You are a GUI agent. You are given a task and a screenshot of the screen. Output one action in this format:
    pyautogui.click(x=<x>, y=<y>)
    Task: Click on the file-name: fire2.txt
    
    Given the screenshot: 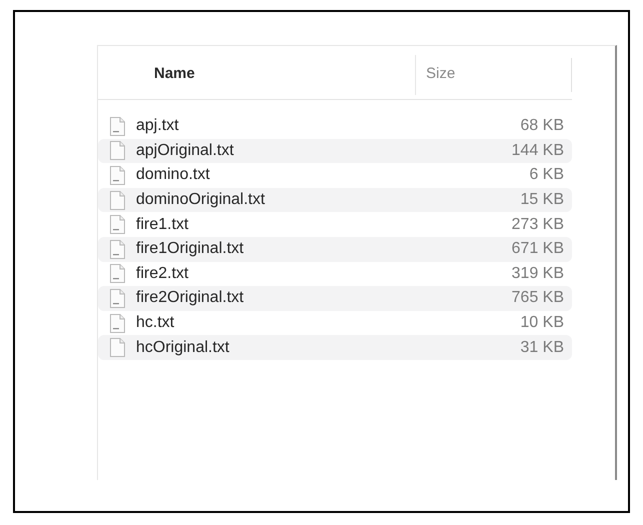 What is the action you would take?
    pyautogui.click(x=163, y=274)
    